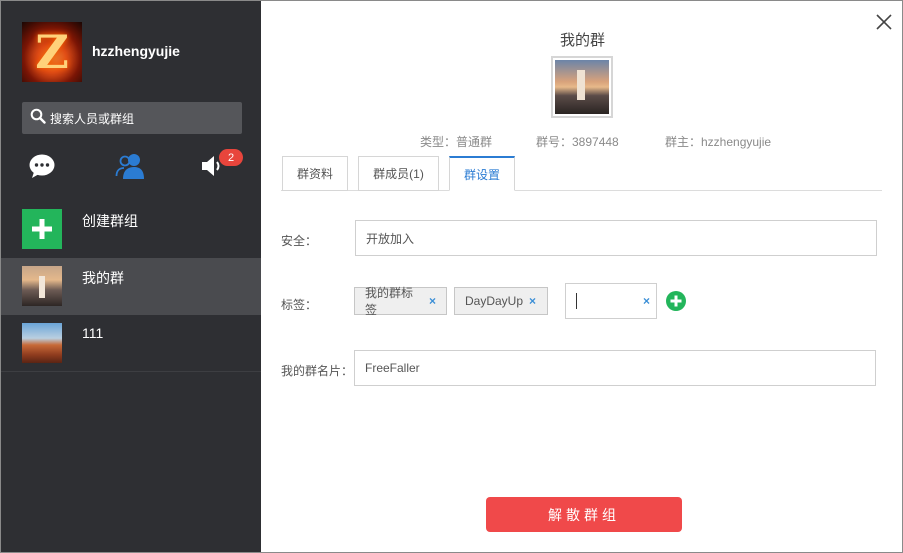 This screenshot has width=903, height=553. I want to click on text-caret, so click(576, 301).